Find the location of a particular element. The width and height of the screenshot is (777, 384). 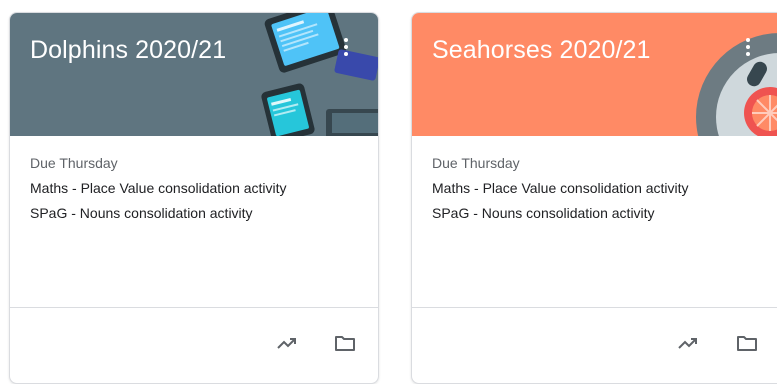

devices-illustration is located at coordinates (319, 74).